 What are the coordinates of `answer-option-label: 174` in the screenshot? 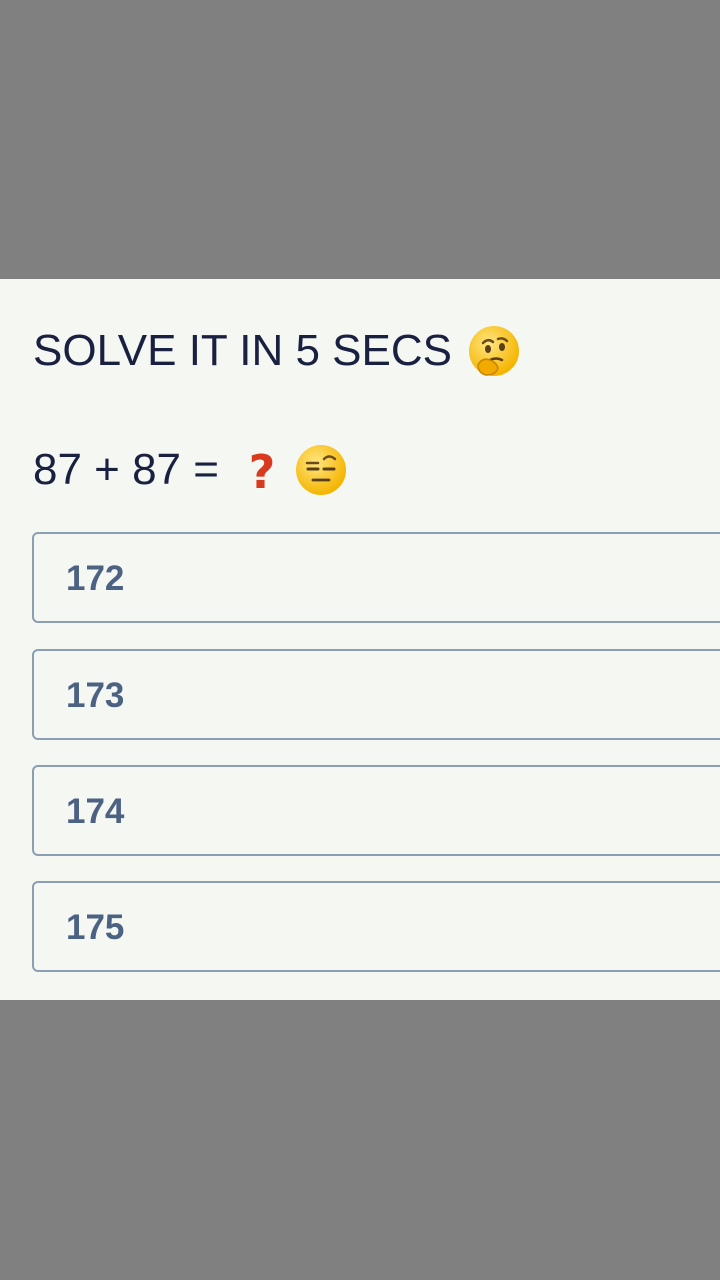 It's located at (95, 811).